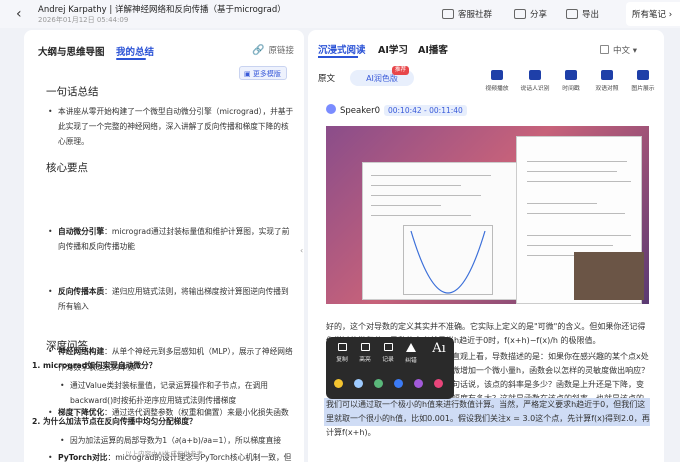 The height and width of the screenshot is (462, 680). Describe the element at coordinates (653, 14) in the screenshot. I see `all-notes-button: 所有笔记 ›` at that location.